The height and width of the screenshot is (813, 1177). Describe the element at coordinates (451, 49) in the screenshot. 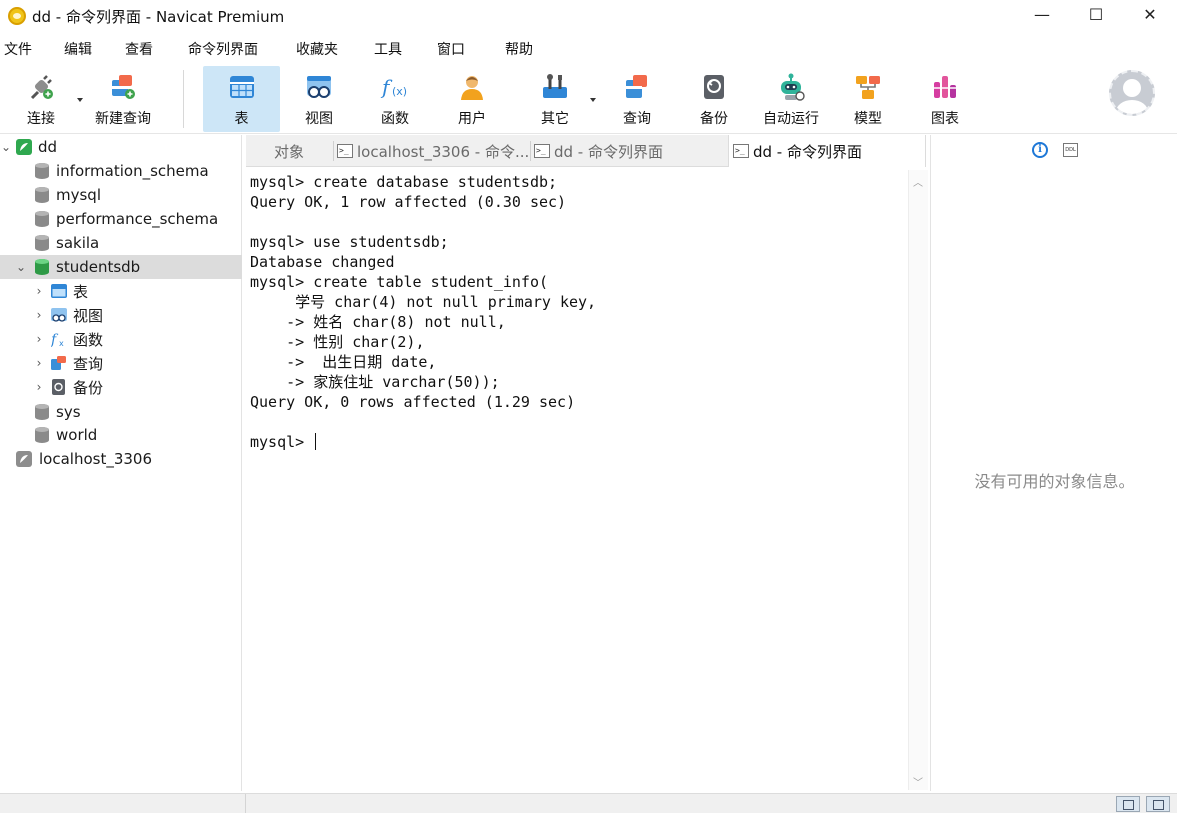

I see `menu-window: 窗口` at that location.